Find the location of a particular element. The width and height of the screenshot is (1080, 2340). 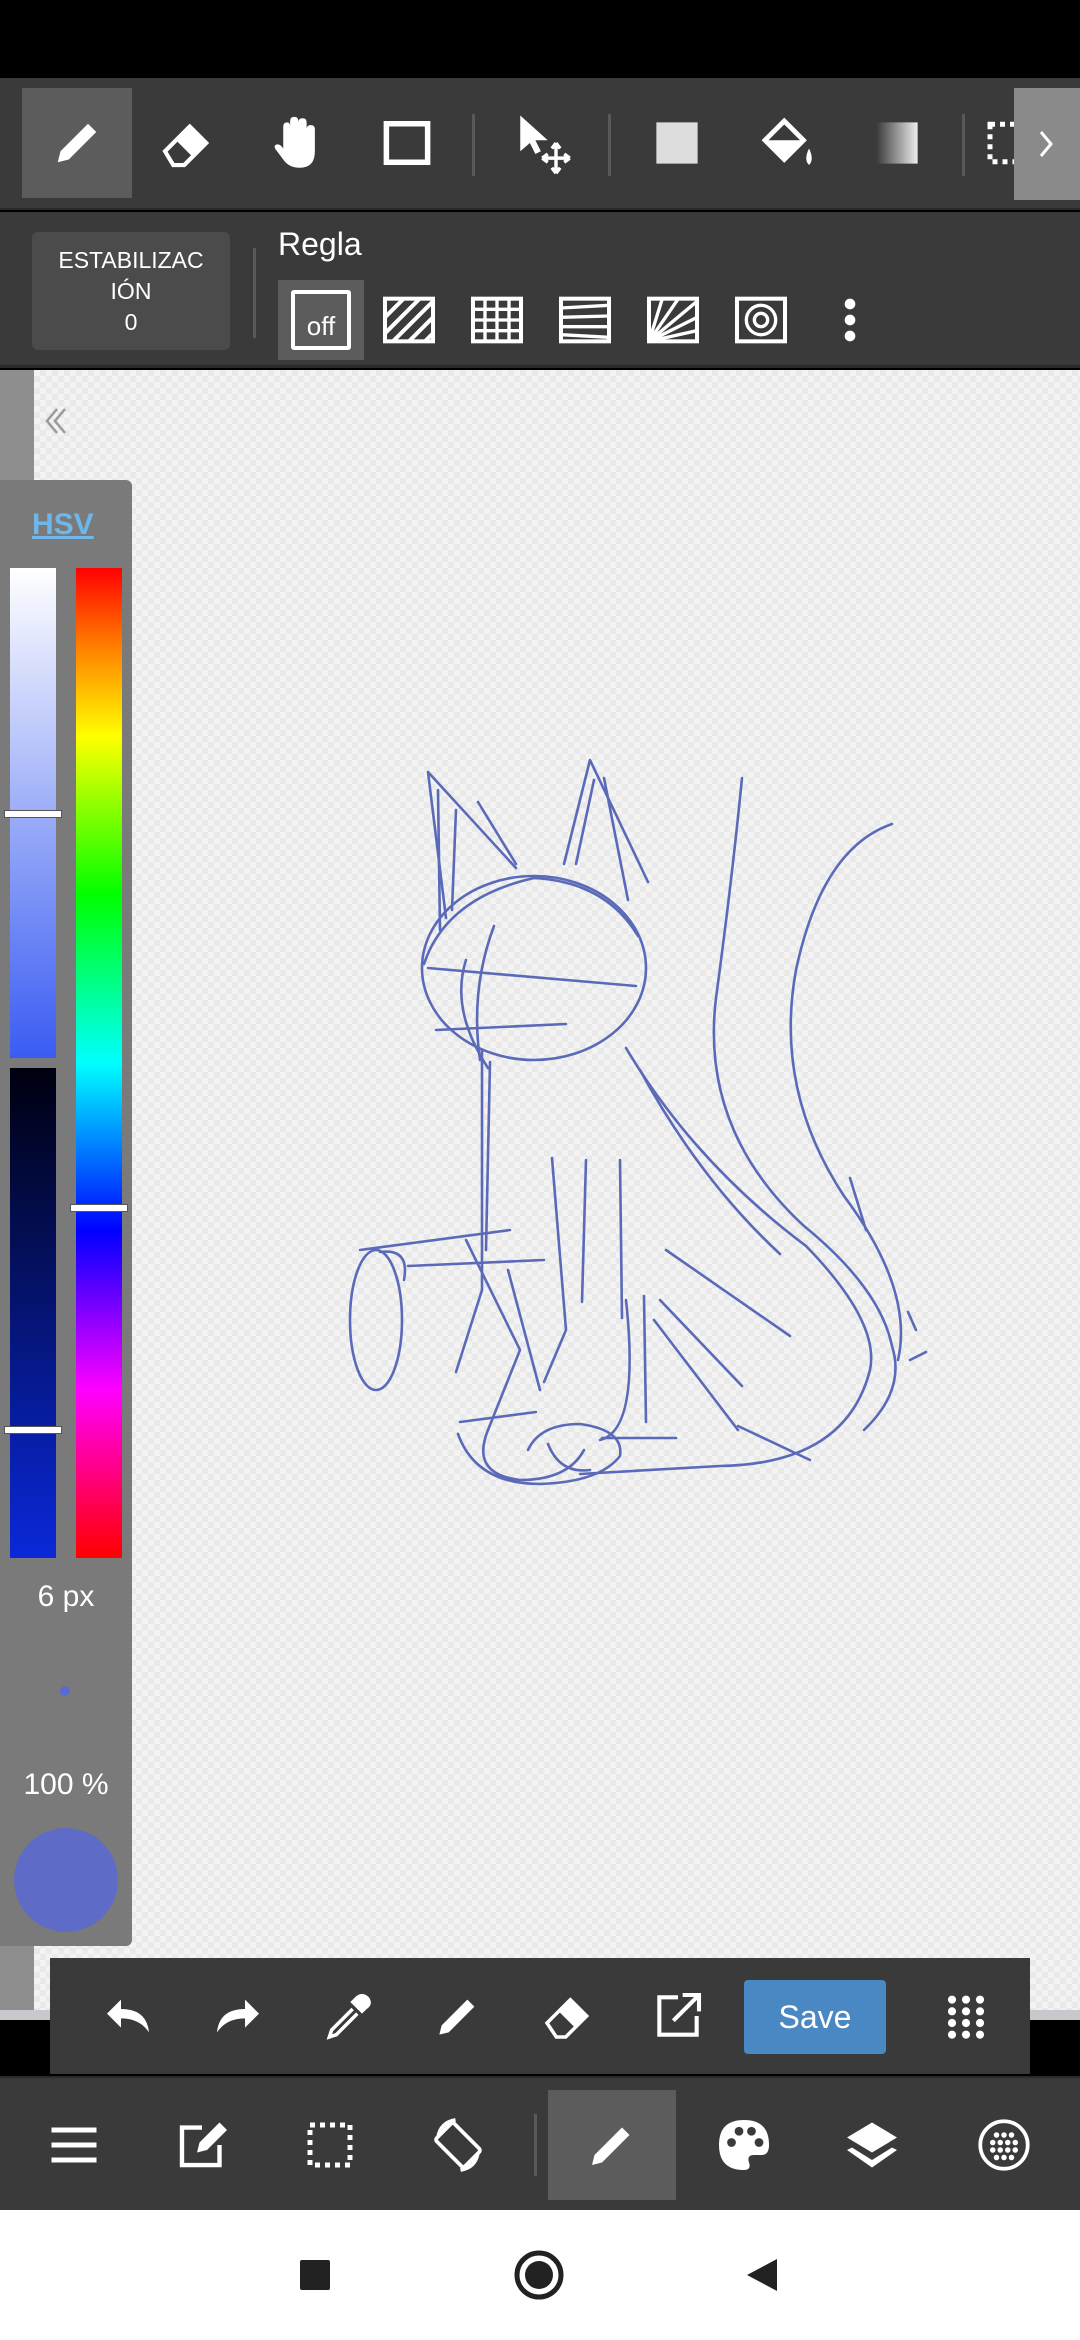

back-button is located at coordinates (763, 2275).